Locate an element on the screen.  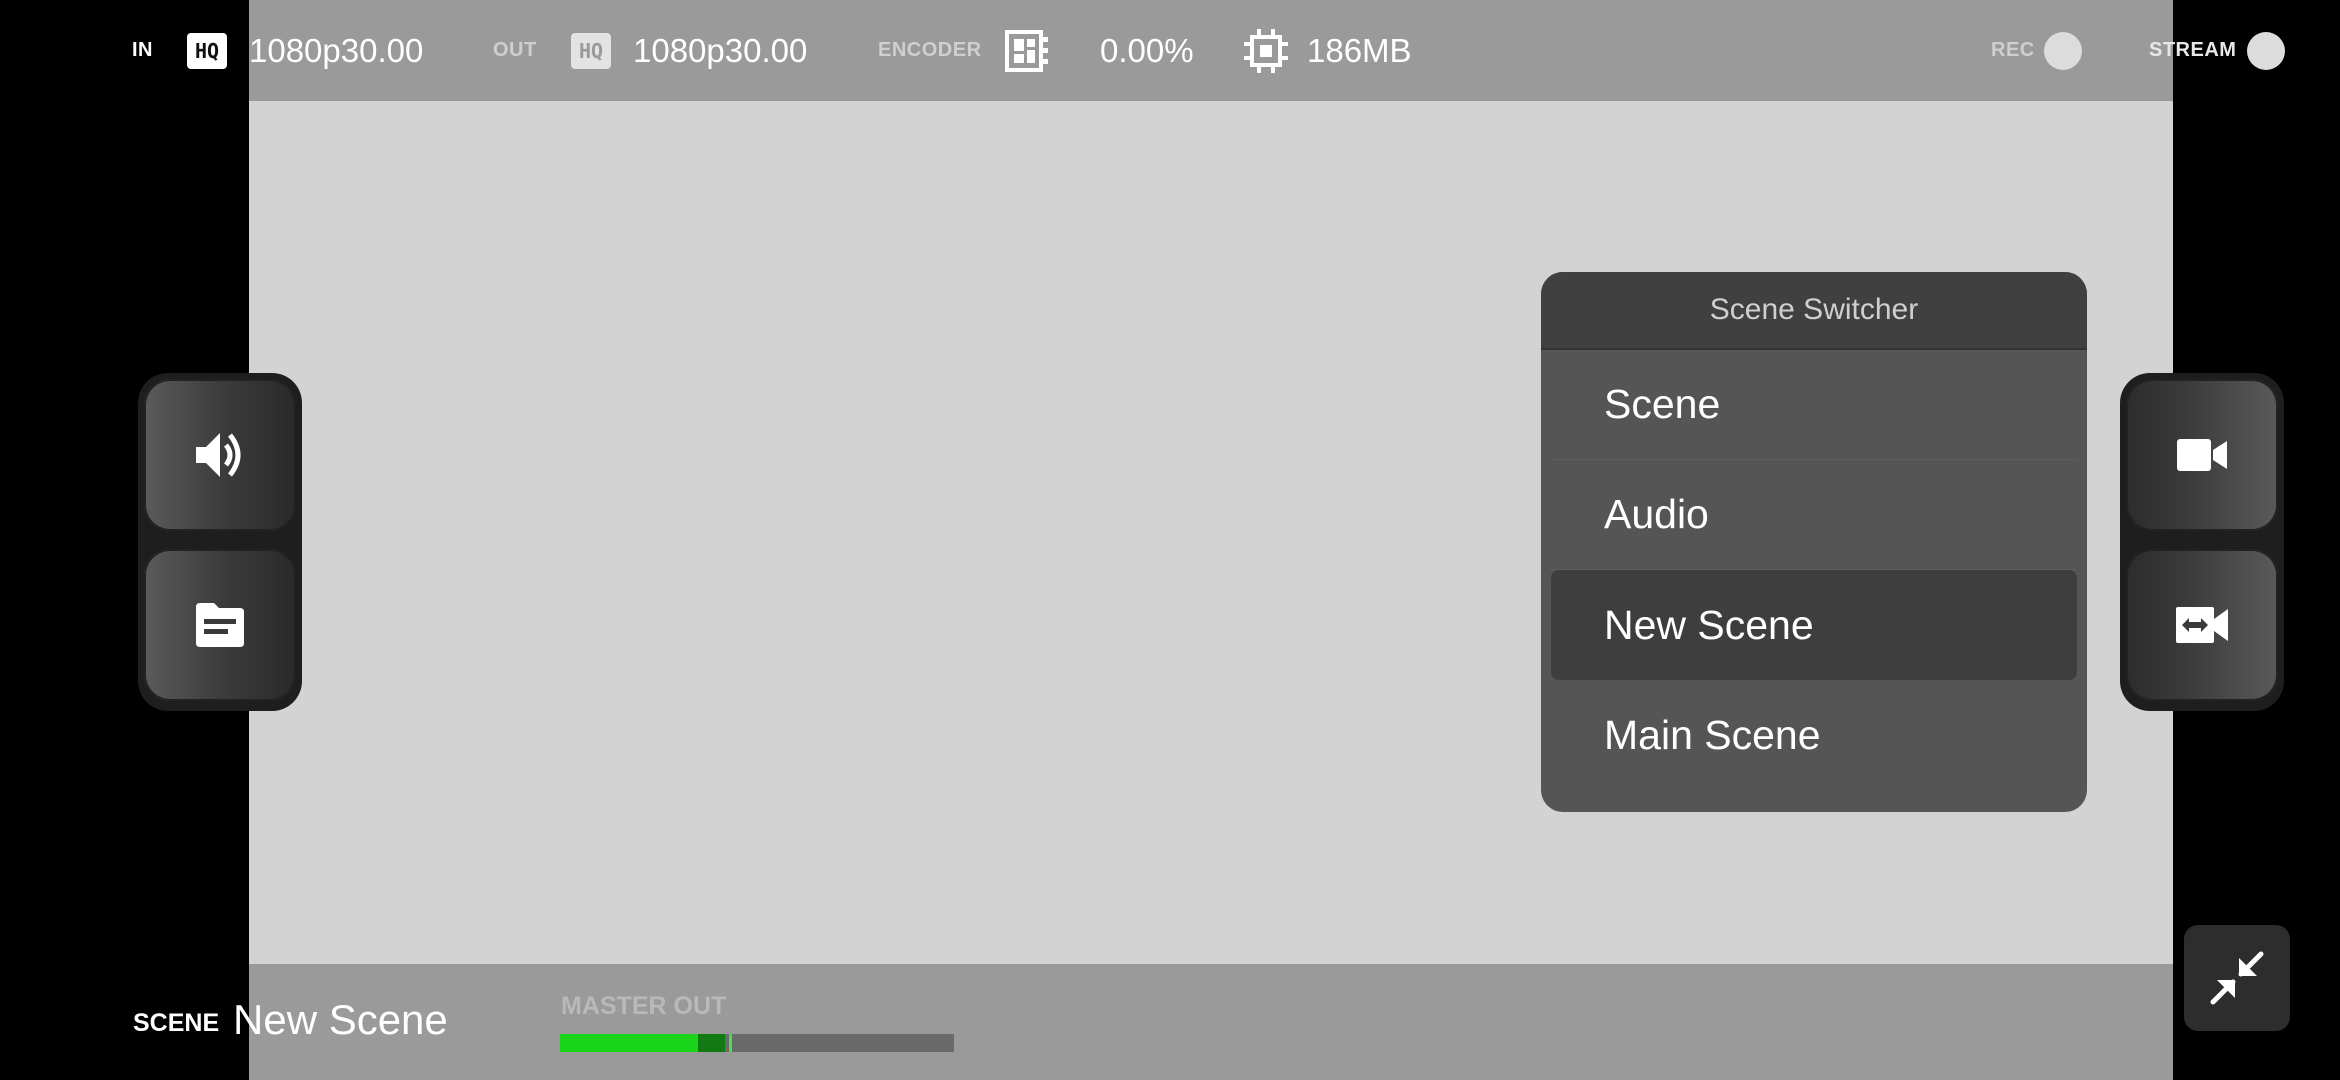
camera-switch-icon is located at coordinates (2202, 625).